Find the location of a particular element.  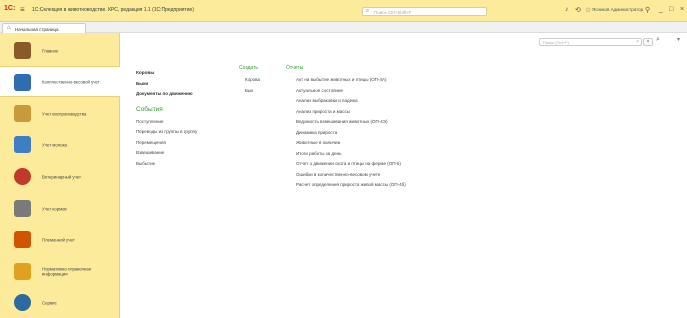

sidebar-item-label: Учет воспроизводства is located at coordinates (64, 113).